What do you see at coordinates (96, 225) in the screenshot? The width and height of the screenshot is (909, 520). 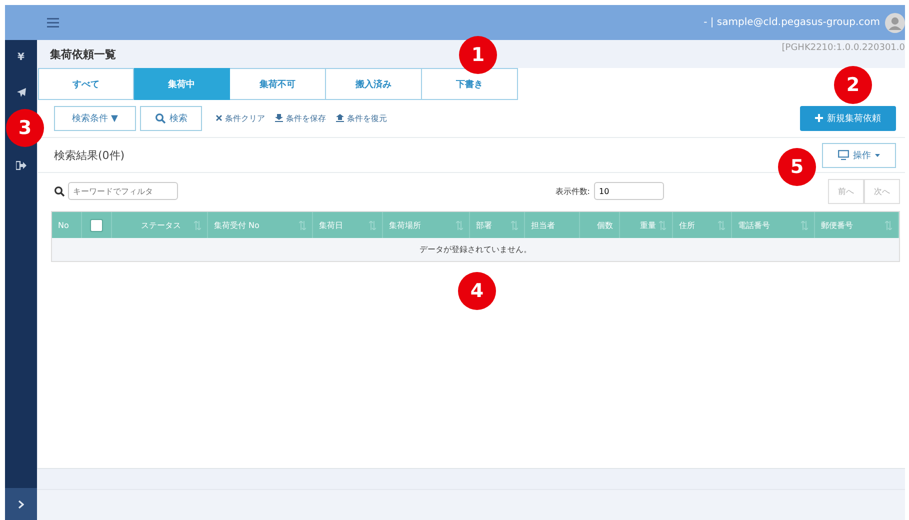 I see `select-all-checkbox` at bounding box center [96, 225].